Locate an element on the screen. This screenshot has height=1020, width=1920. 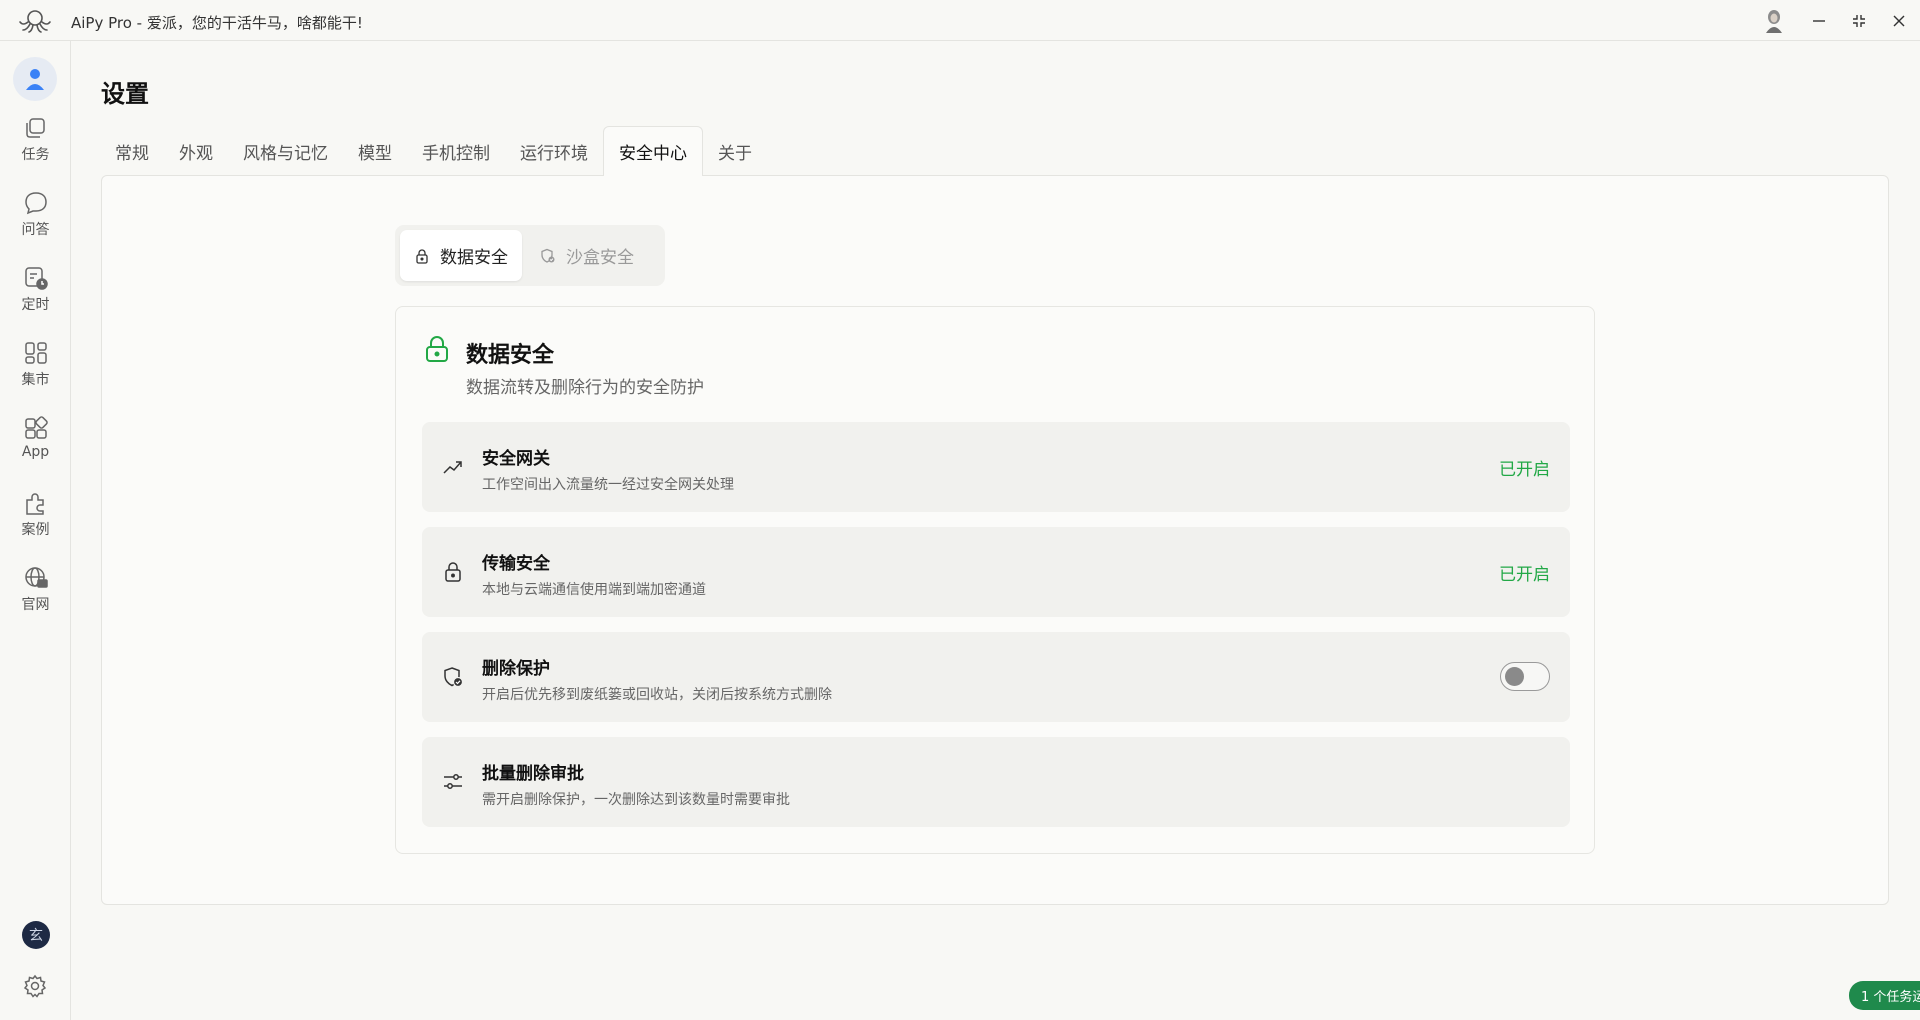
segment-label: 数据安全 is located at coordinates (474, 258).